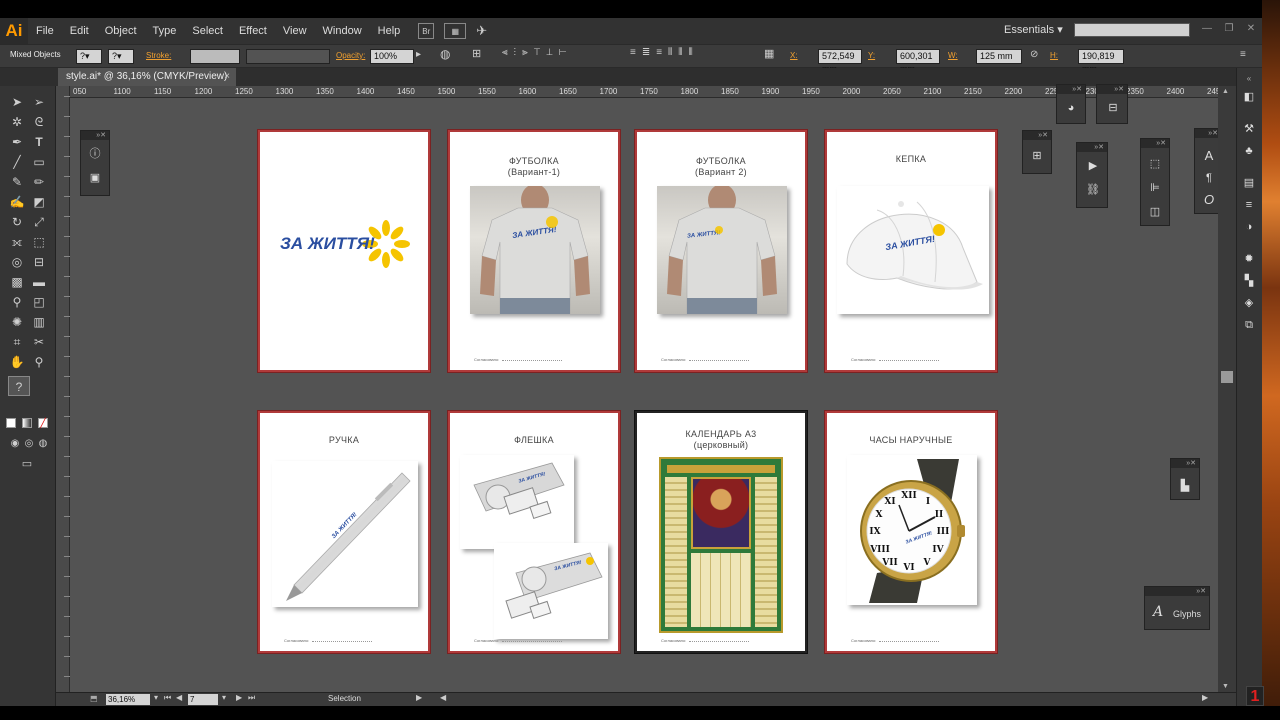 The image size is (1280, 720). I want to click on menu-effect: Effect, so click(253, 31).